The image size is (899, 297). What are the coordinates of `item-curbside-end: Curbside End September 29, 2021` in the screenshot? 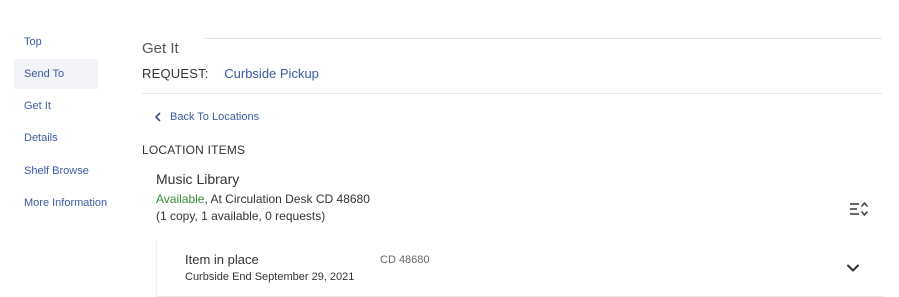 It's located at (270, 277).